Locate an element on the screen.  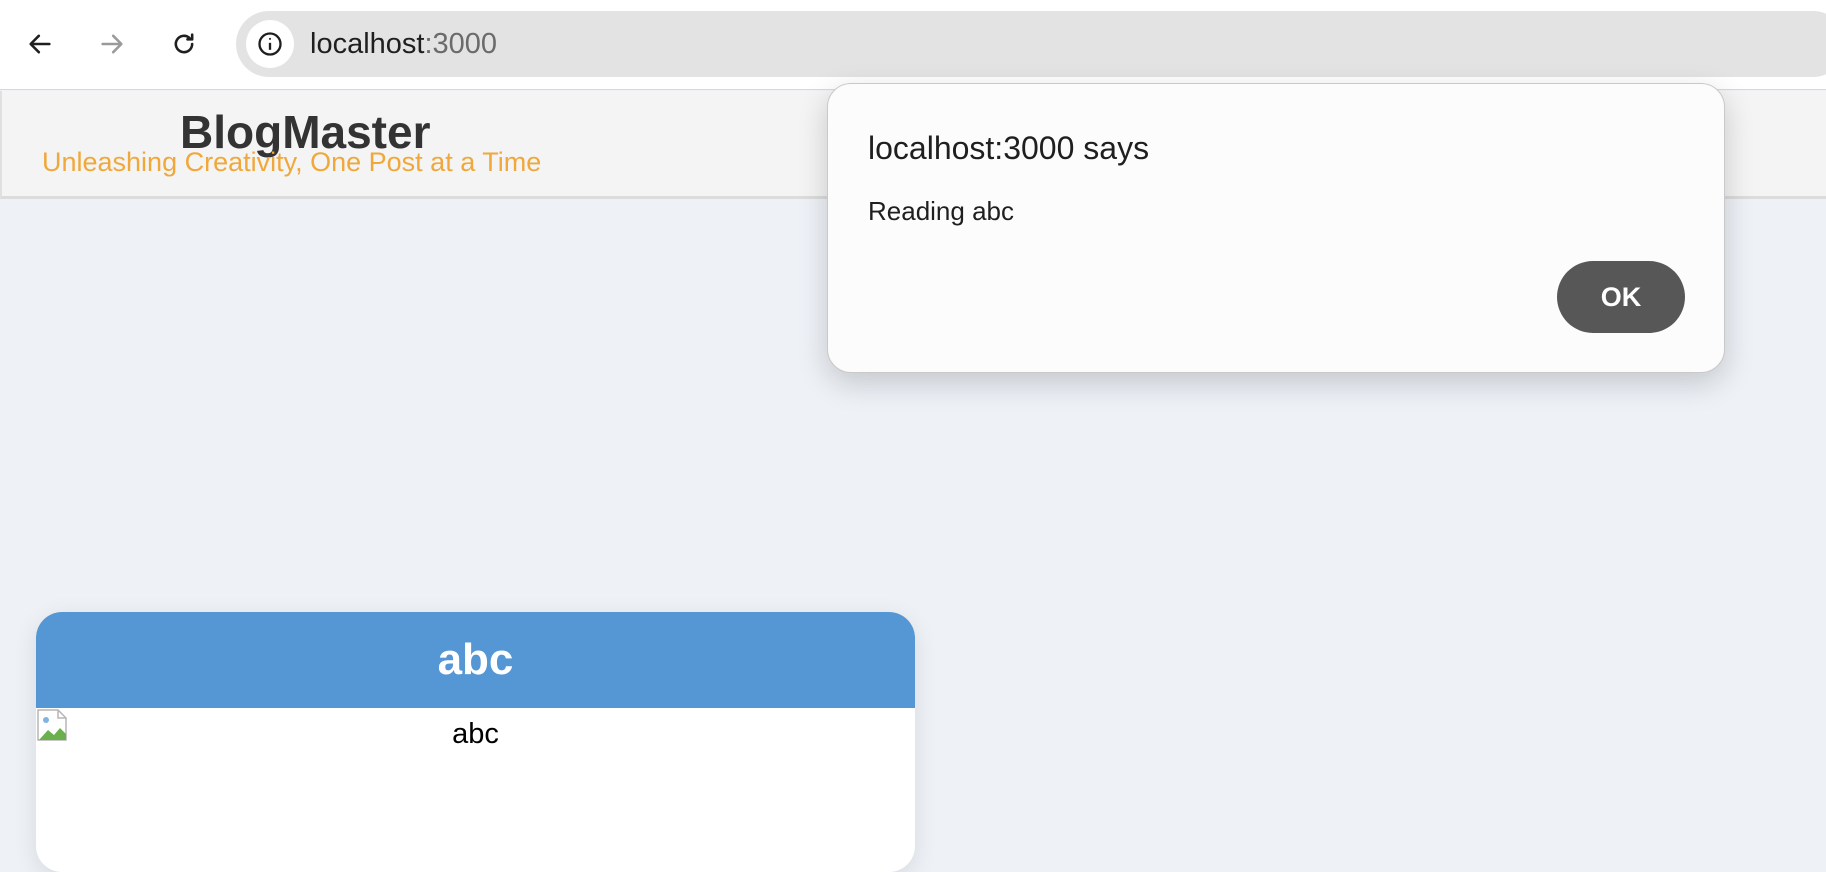
url-host: localhost is located at coordinates (367, 44).